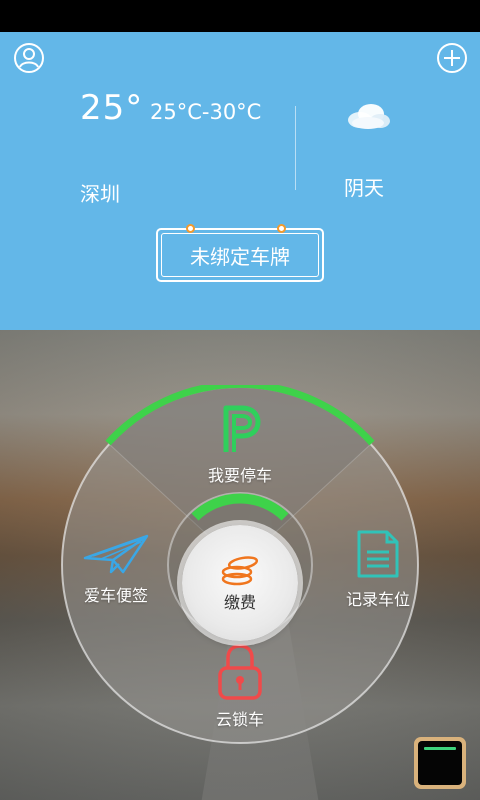  I want to click on temperature-range: 25°C-30°C, so click(206, 112).